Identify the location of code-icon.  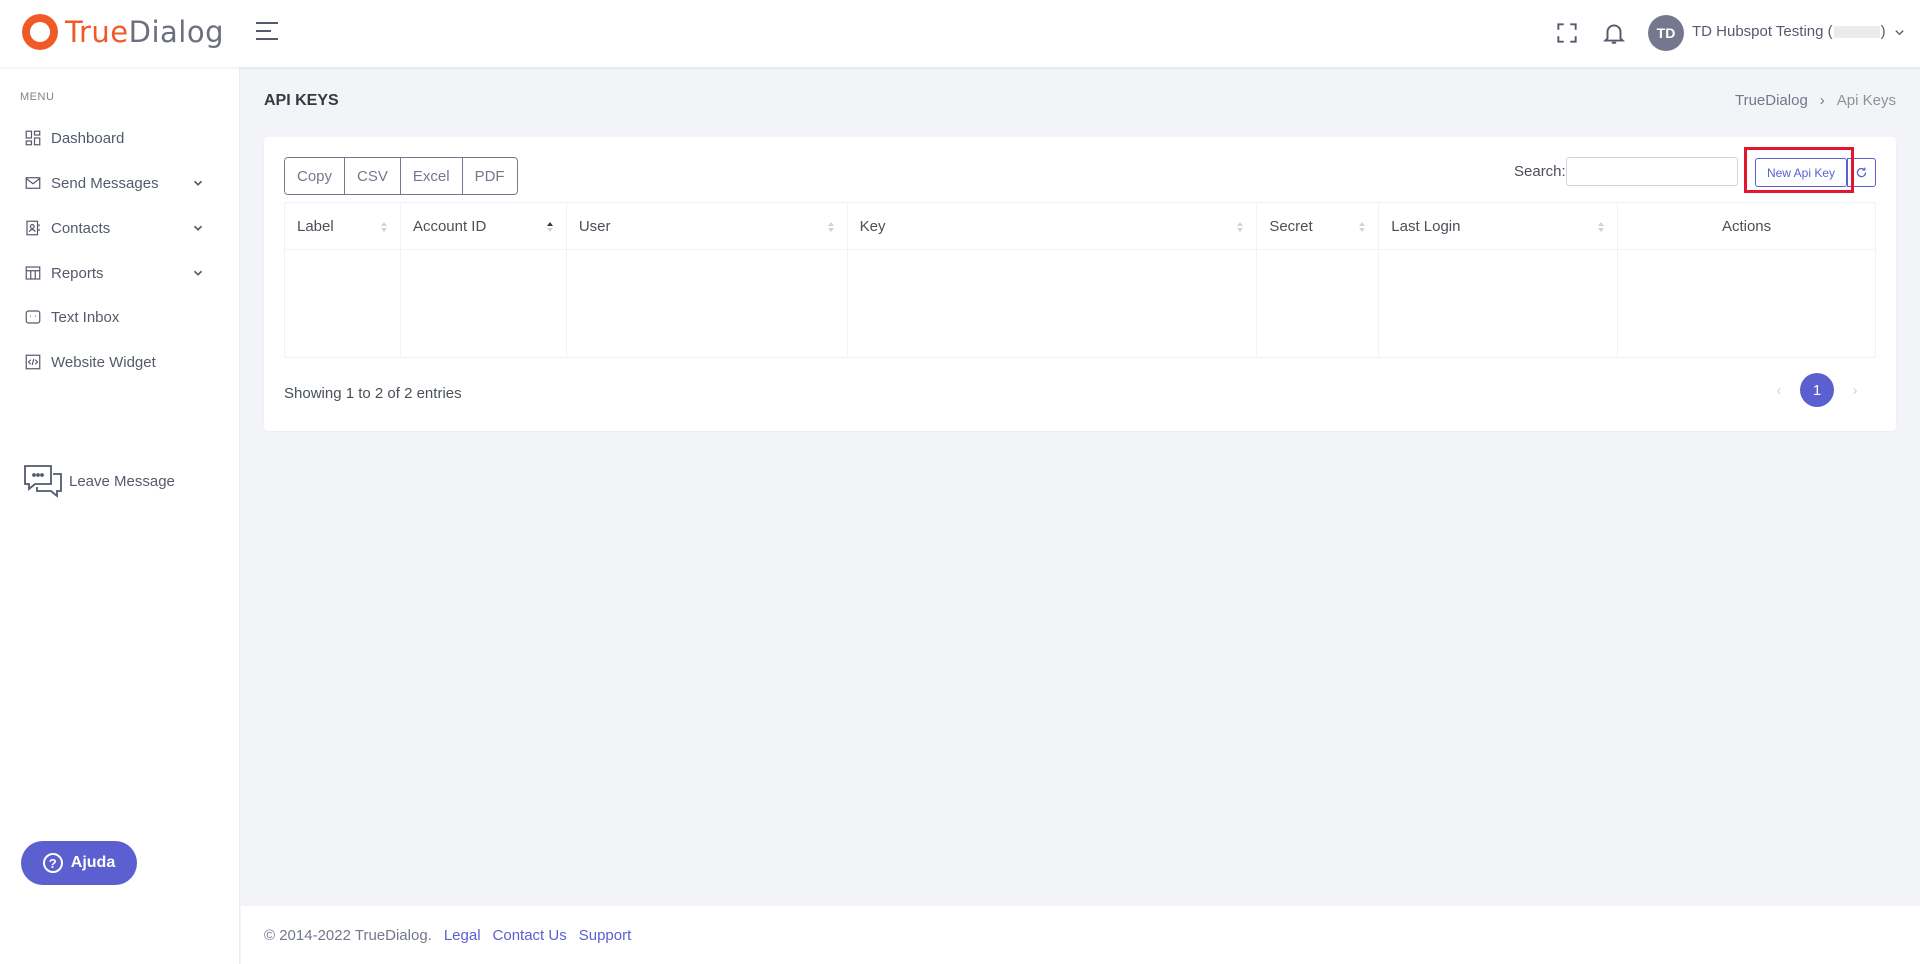
(33, 362).